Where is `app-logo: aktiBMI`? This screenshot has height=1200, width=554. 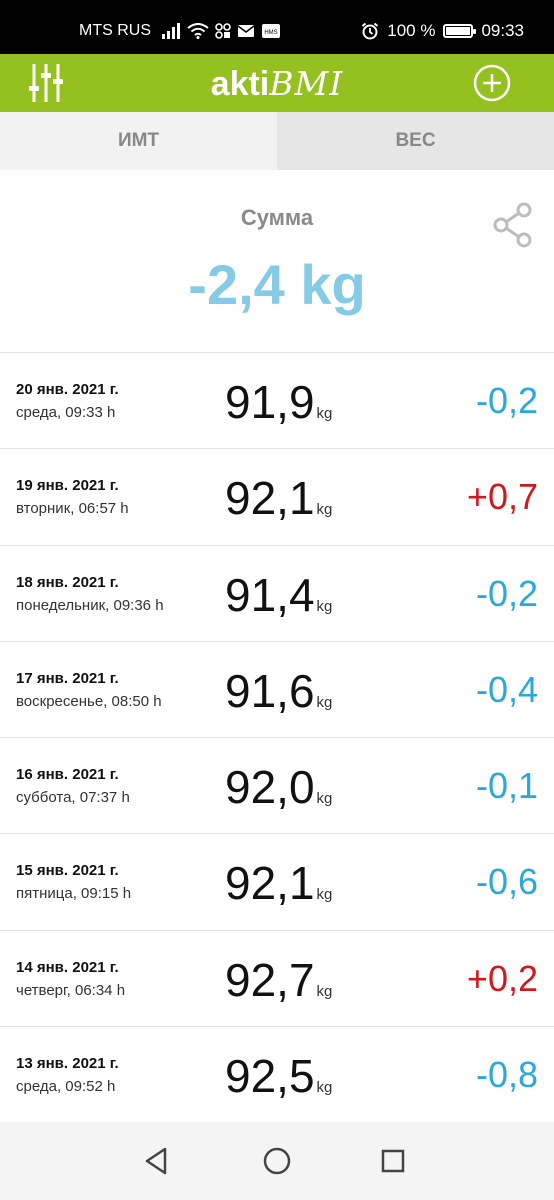
app-logo: aktiBMI is located at coordinates (277, 84).